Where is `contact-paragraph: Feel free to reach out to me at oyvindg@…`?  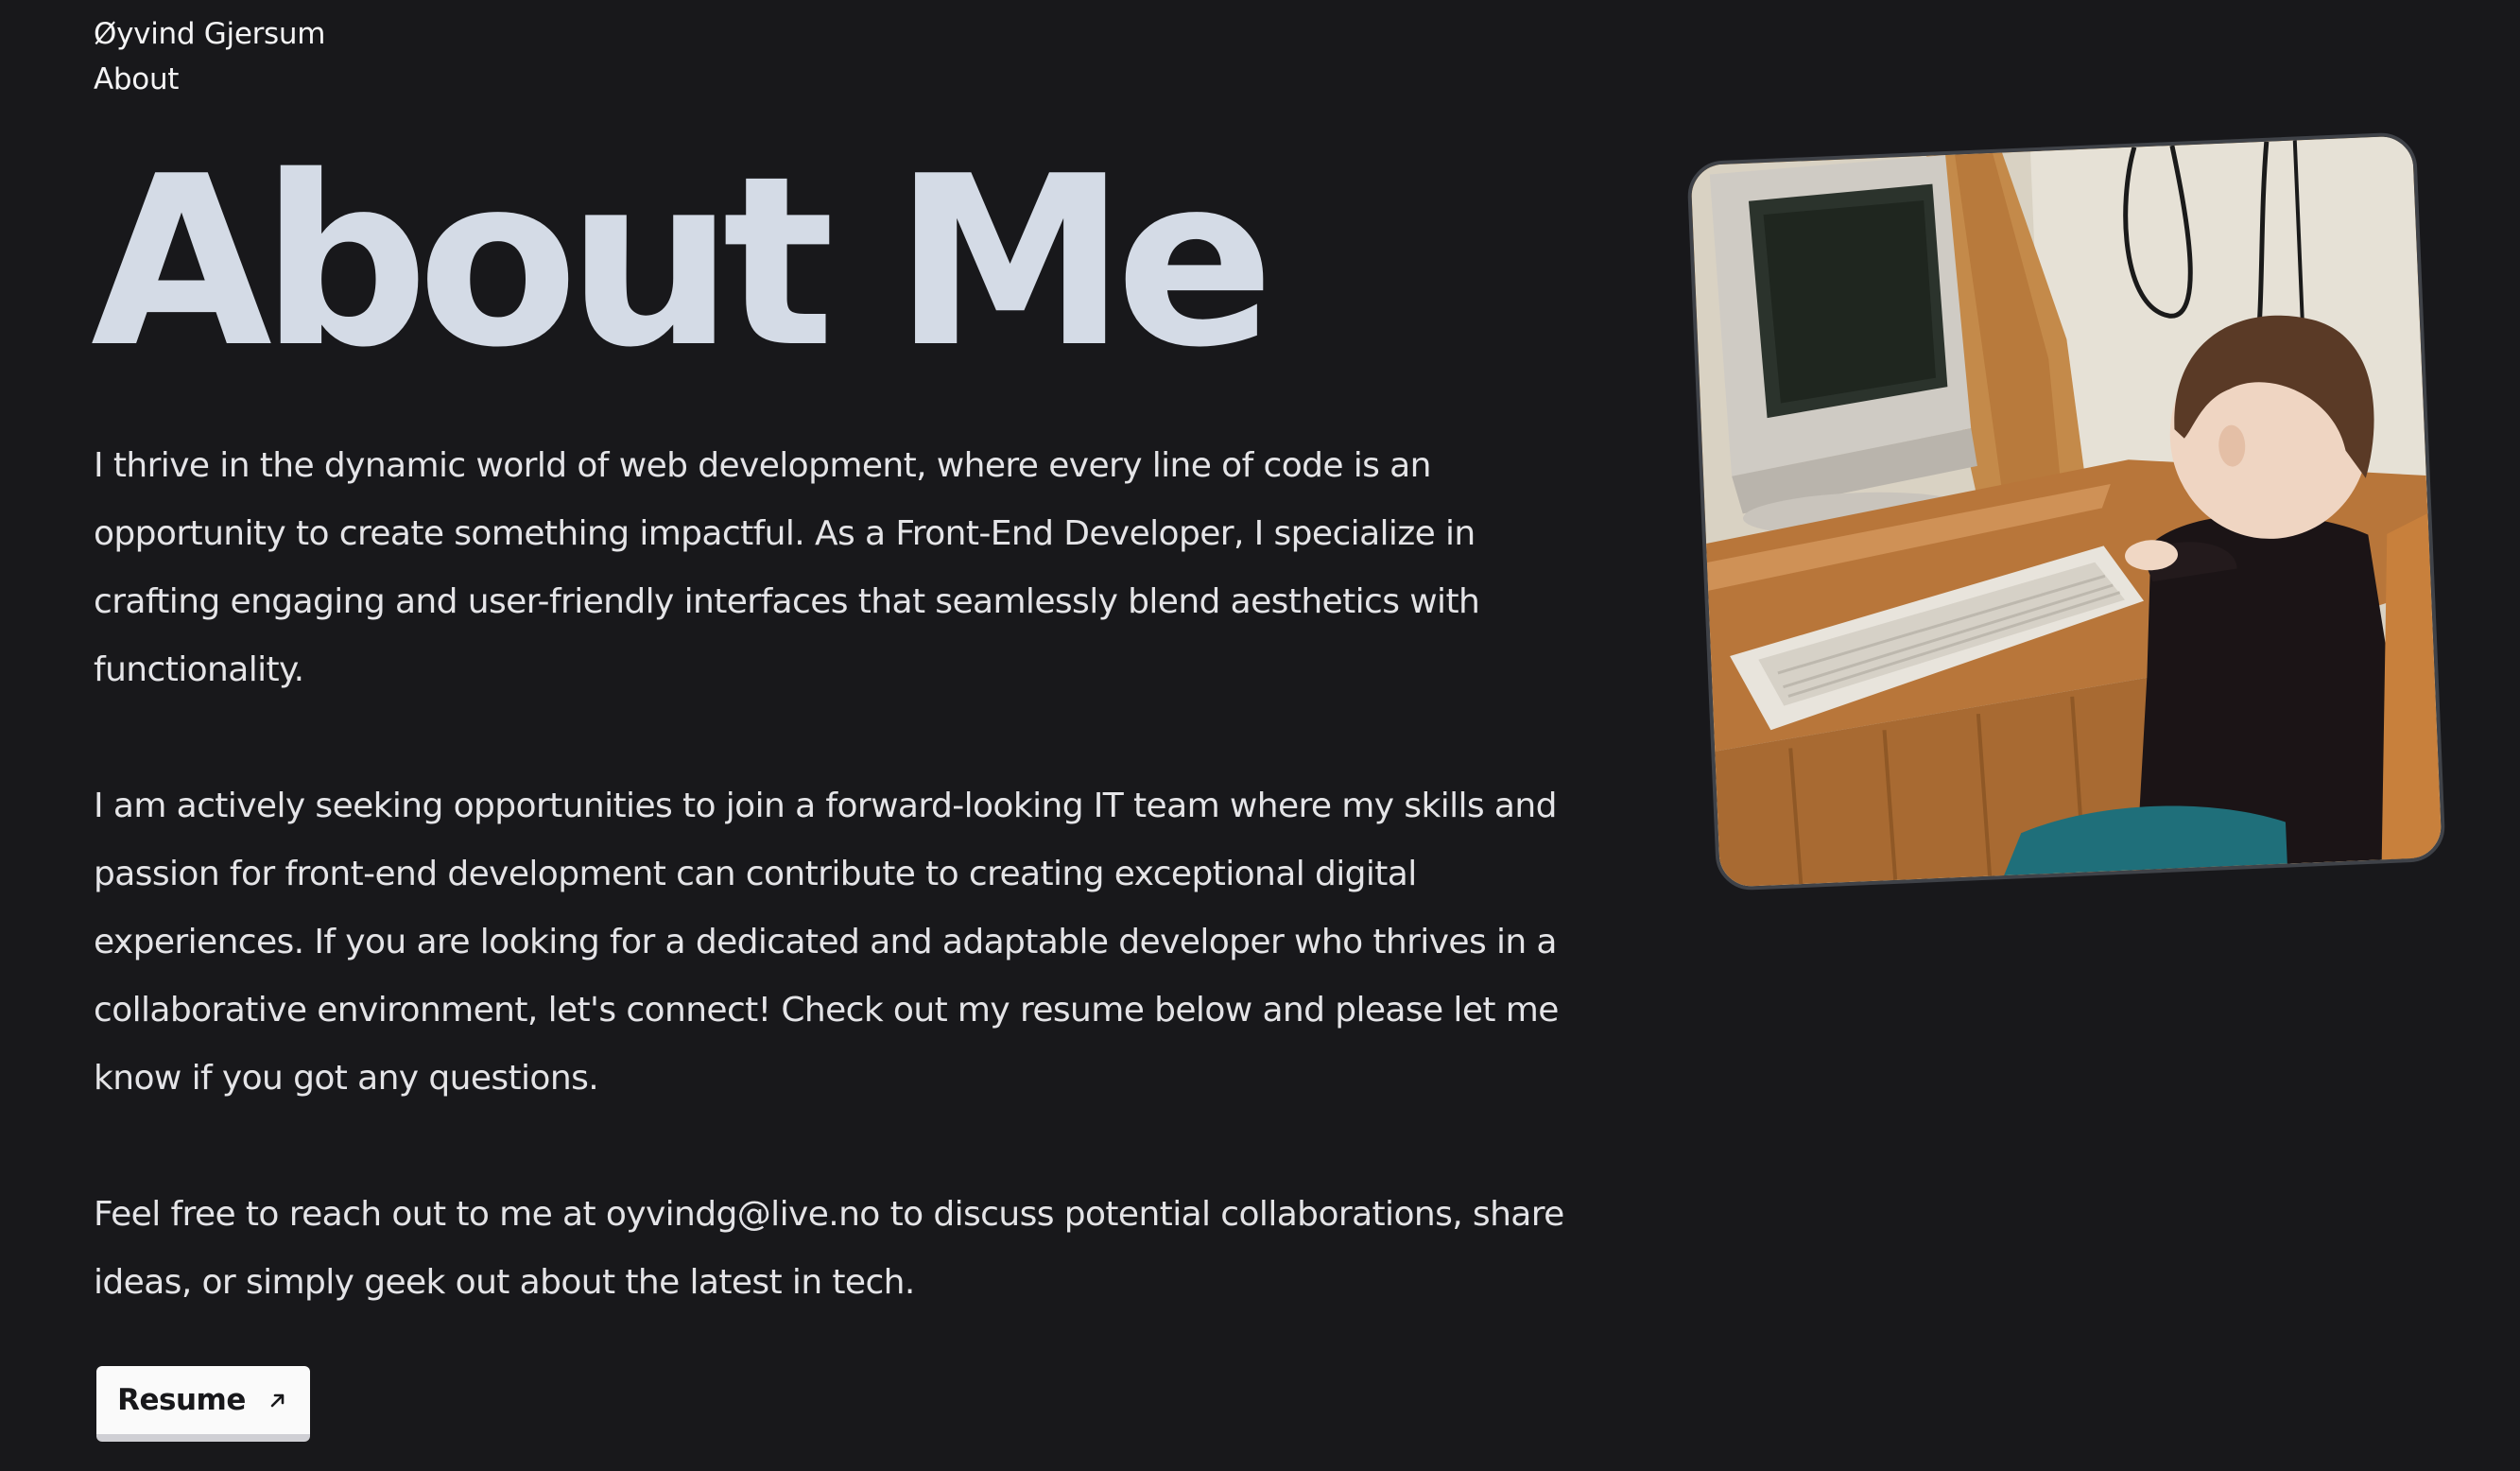
contact-paragraph: Feel free to reach out to me at oyvindg@… is located at coordinates (829, 1248).